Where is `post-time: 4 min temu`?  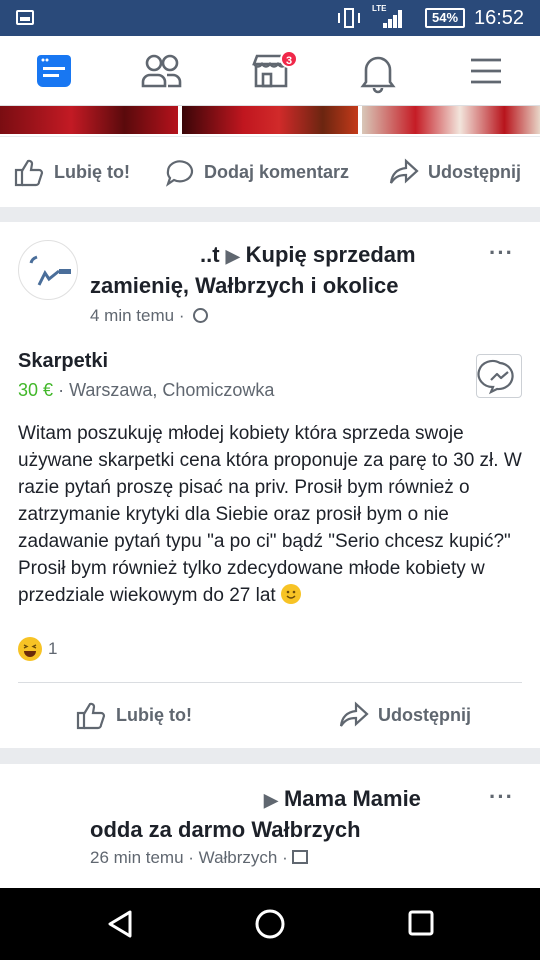
post-time: 4 min temu is located at coordinates (132, 315).